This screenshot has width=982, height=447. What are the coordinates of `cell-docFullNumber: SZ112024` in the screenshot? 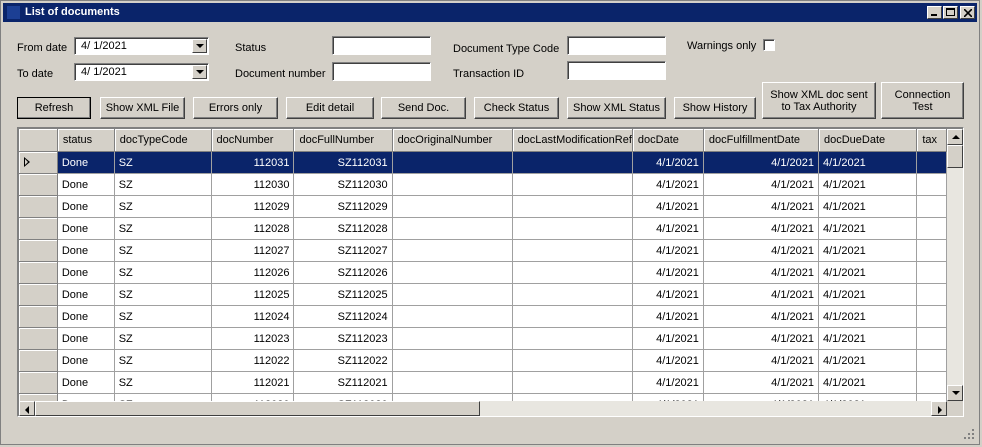 It's located at (343, 316).